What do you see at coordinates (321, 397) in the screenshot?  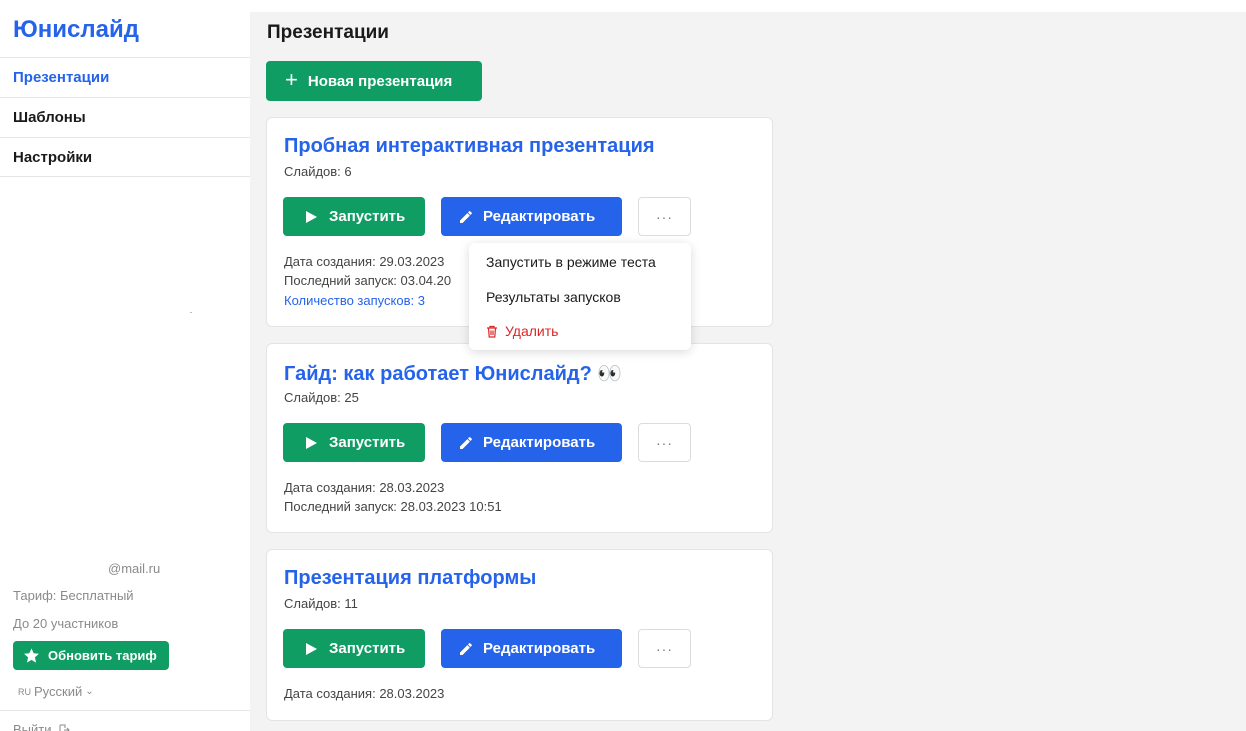 I see `slide-count: Слайдов: 25` at bounding box center [321, 397].